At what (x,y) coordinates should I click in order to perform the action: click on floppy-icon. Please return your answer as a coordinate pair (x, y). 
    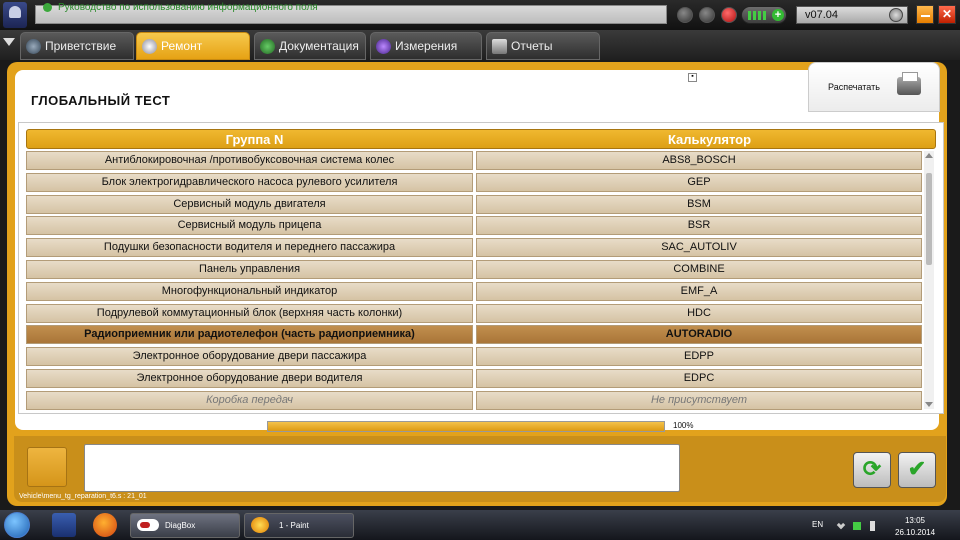
    Looking at the image, I should click on (64, 525).